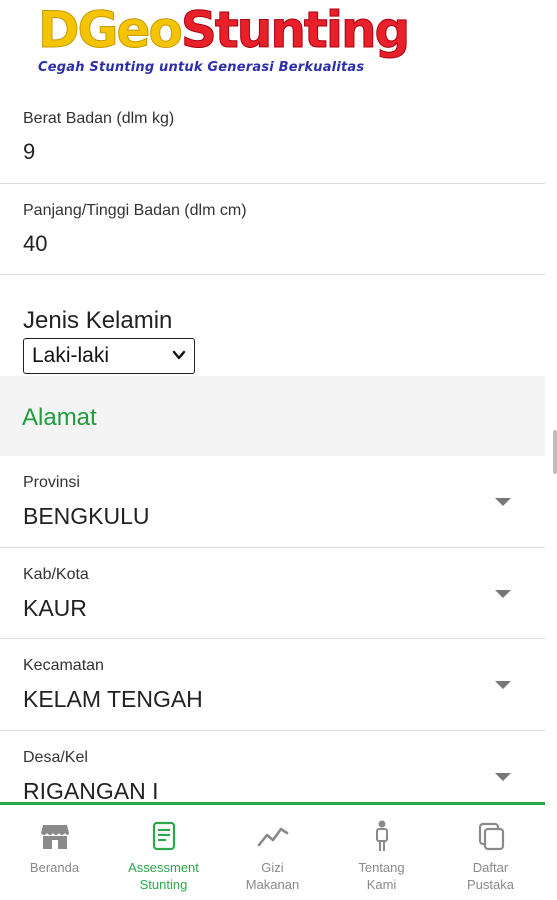 This screenshot has height=900, width=557. I want to click on nav-label-line1: Tentang, so click(381, 867).